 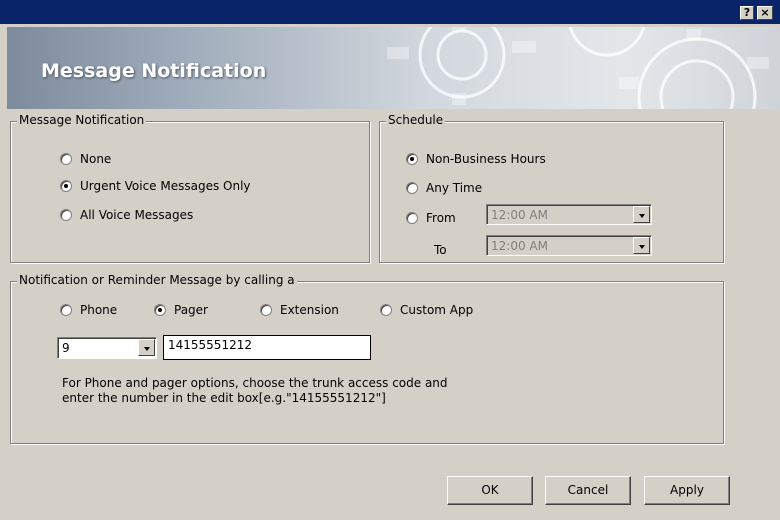 What do you see at coordinates (96, 159) in the screenshot?
I see `radio-none-label: None` at bounding box center [96, 159].